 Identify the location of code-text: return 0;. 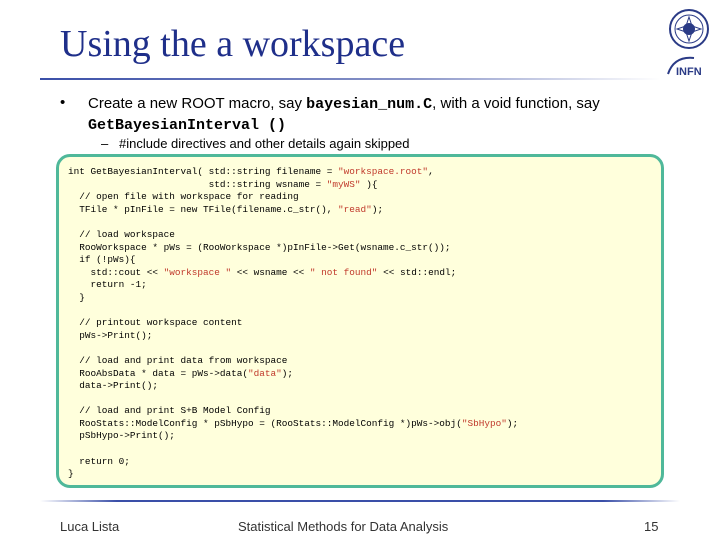
(99, 461).